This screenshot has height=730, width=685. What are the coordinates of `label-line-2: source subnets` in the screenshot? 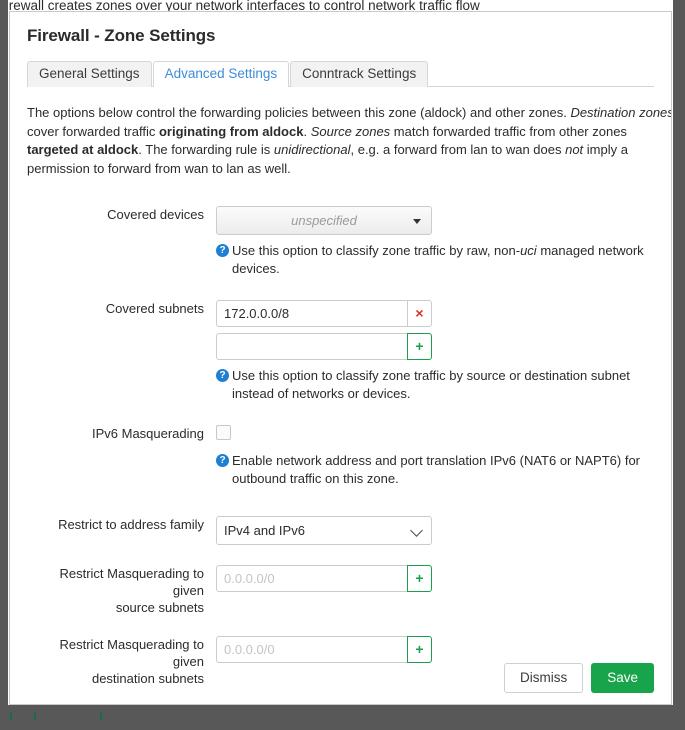 It's located at (159, 607).